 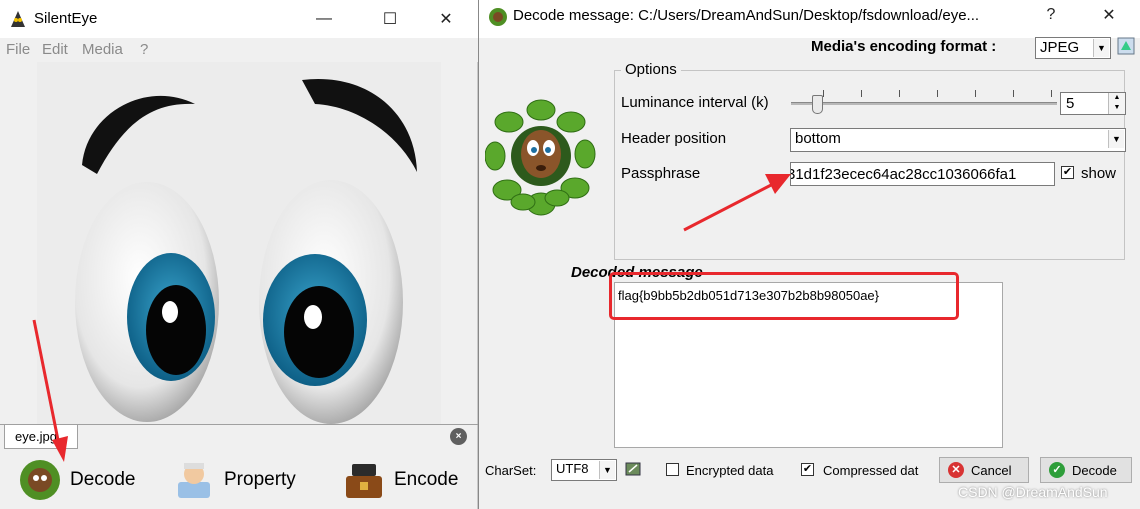 What do you see at coordinates (1093, 103) in the screenshot?
I see `luminance-spinbox: 5 ▲ ▼` at bounding box center [1093, 103].